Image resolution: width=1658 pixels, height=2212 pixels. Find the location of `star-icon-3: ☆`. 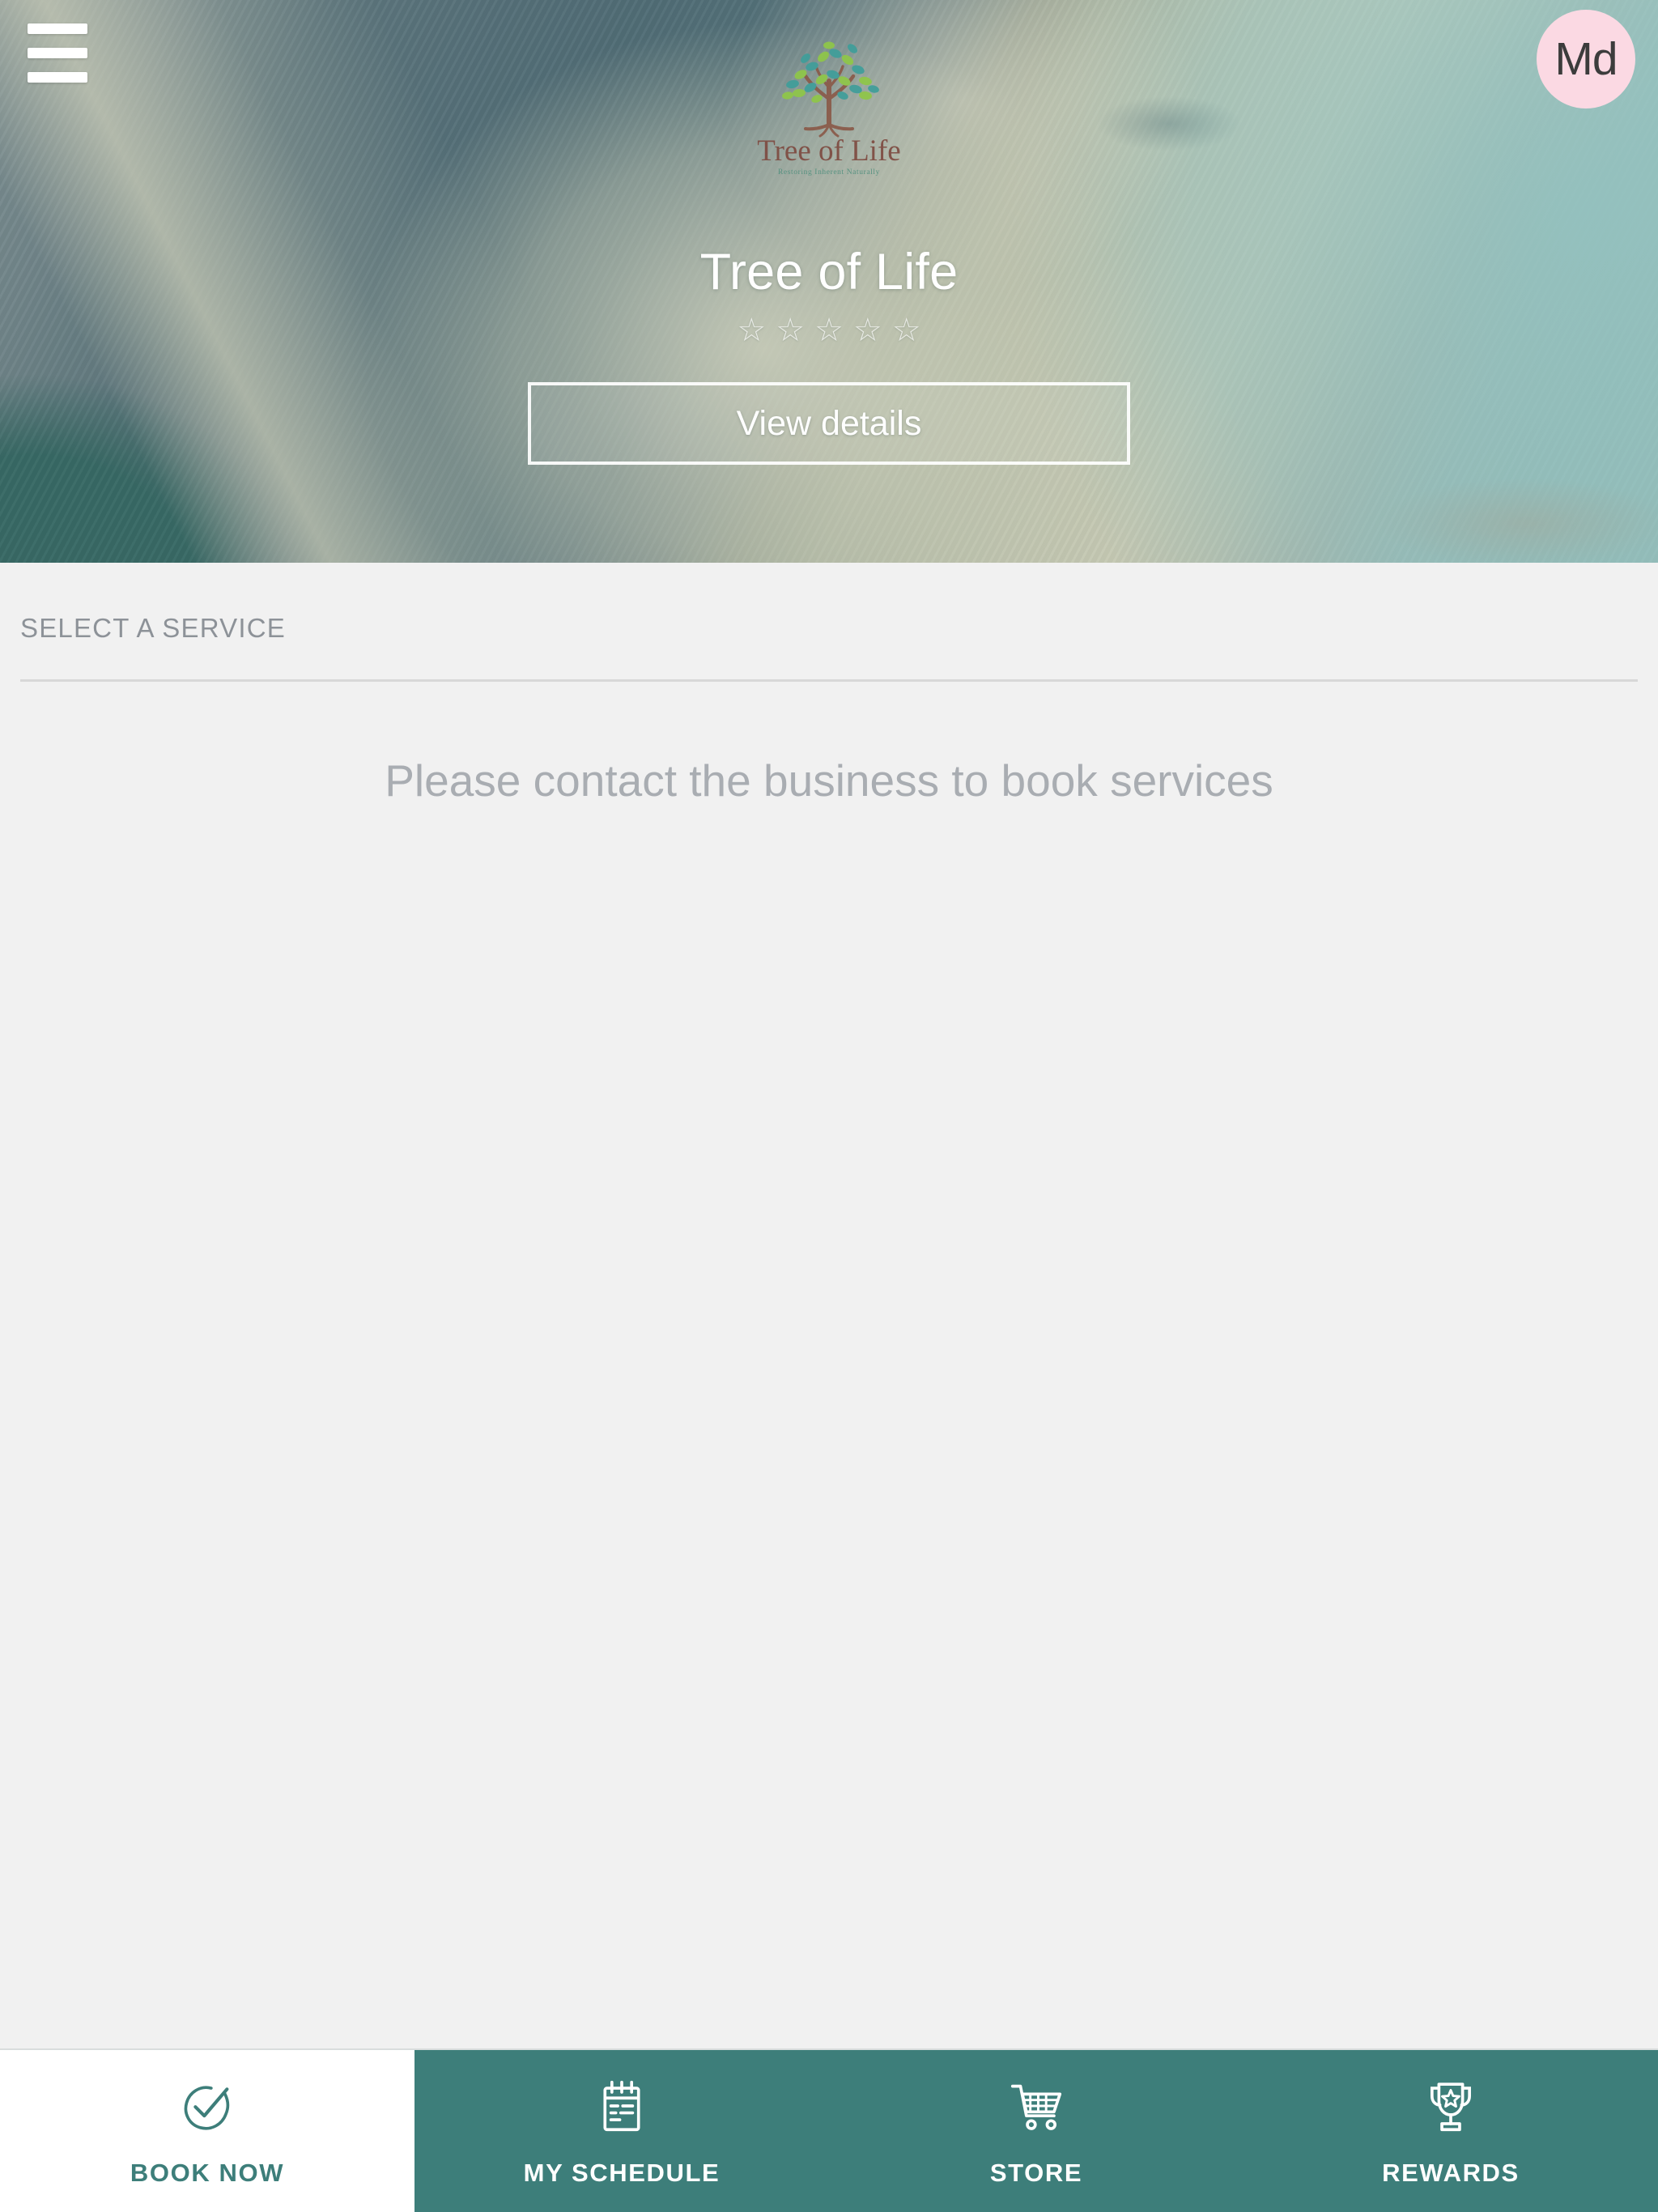

star-icon-3: ☆ is located at coordinates (829, 330).